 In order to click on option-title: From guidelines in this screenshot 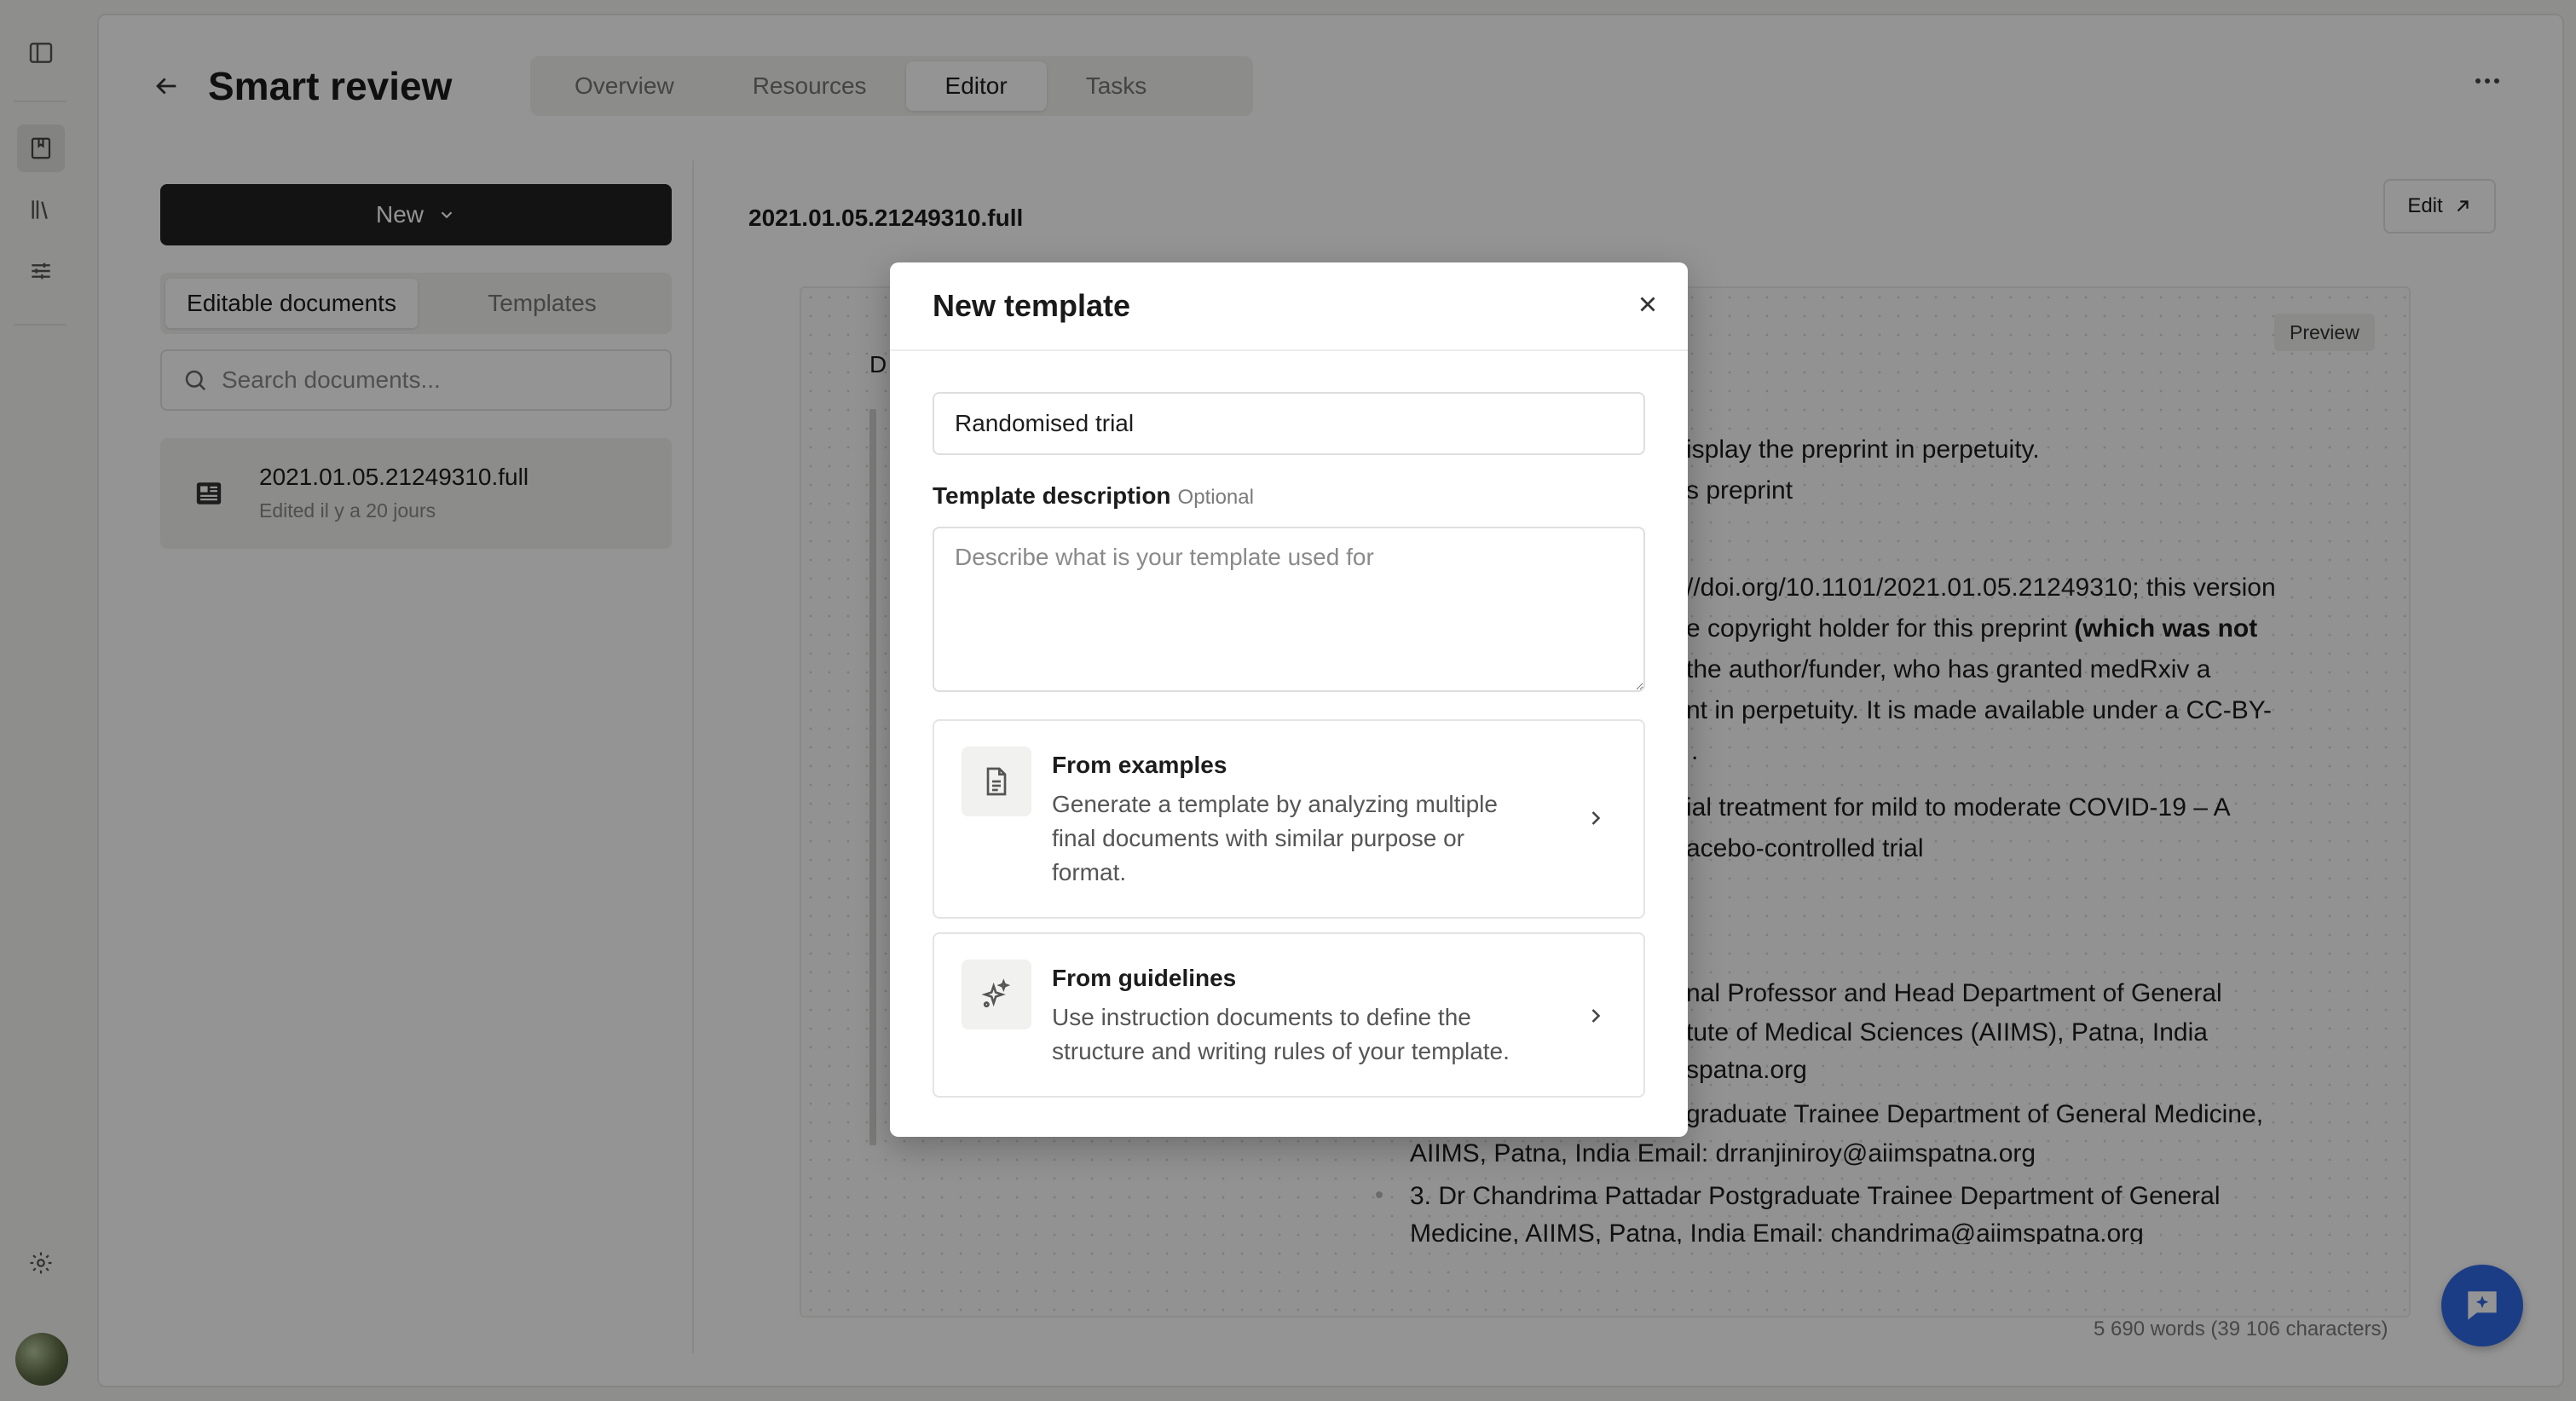, I will do `click(1144, 978)`.